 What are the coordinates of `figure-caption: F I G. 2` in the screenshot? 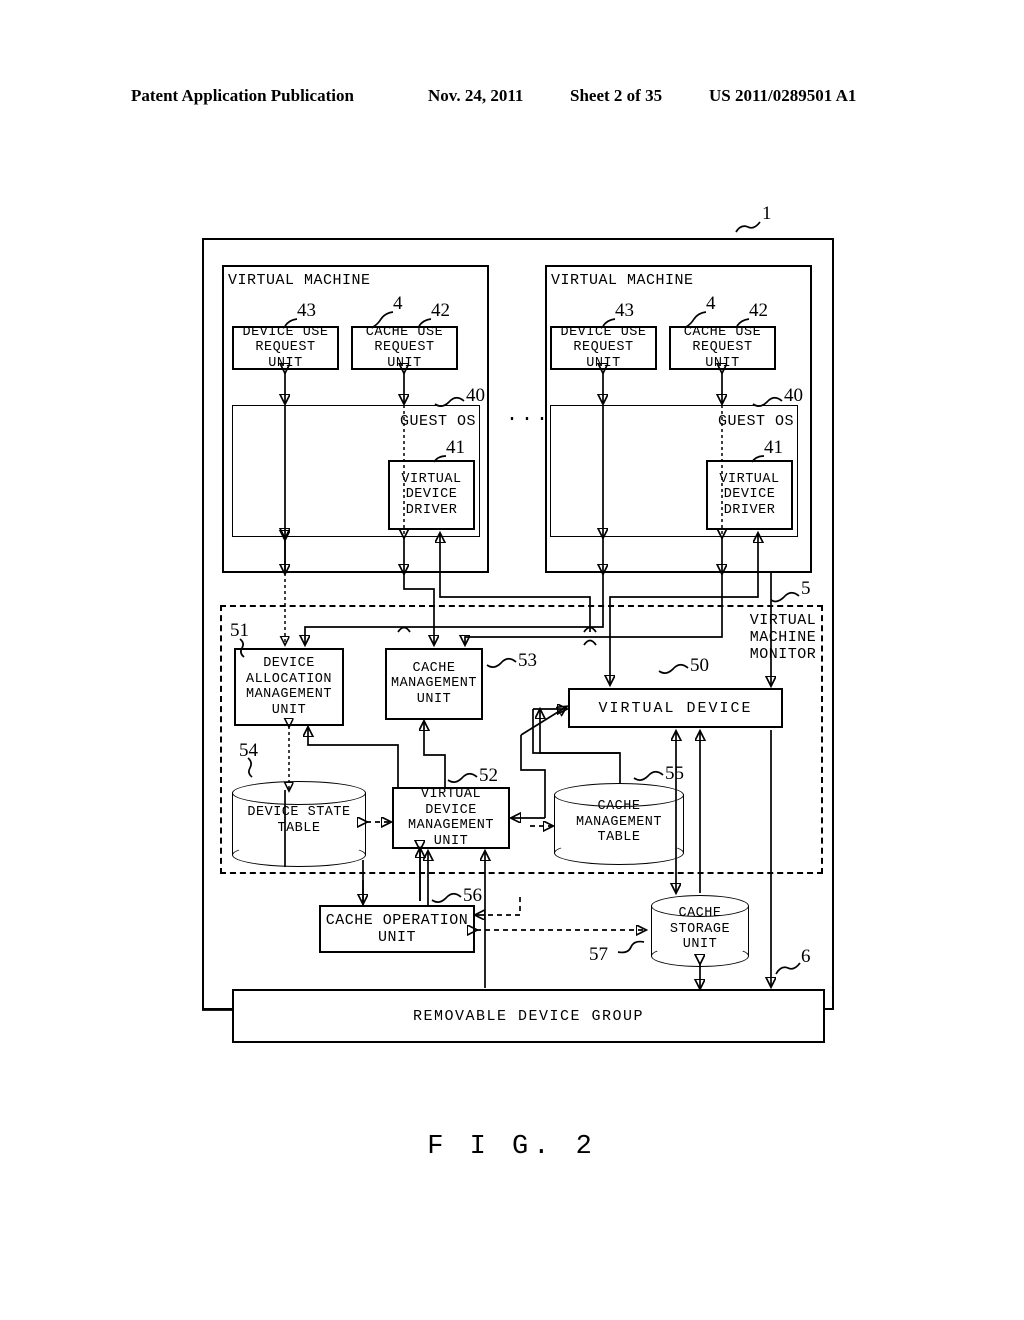 It's located at (512, 1147).